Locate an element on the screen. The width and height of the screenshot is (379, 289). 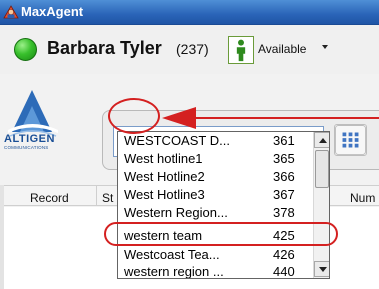
list-item: Western Region... 378 is located at coordinates (215, 212).